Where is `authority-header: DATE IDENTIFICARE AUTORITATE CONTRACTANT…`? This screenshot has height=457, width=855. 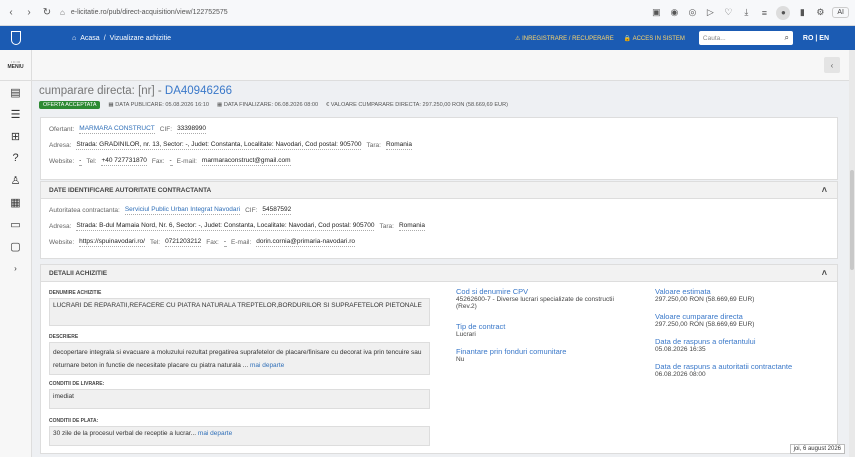 authority-header: DATE IDENTIFICARE AUTORITATE CONTRACTANT… is located at coordinates (439, 190).